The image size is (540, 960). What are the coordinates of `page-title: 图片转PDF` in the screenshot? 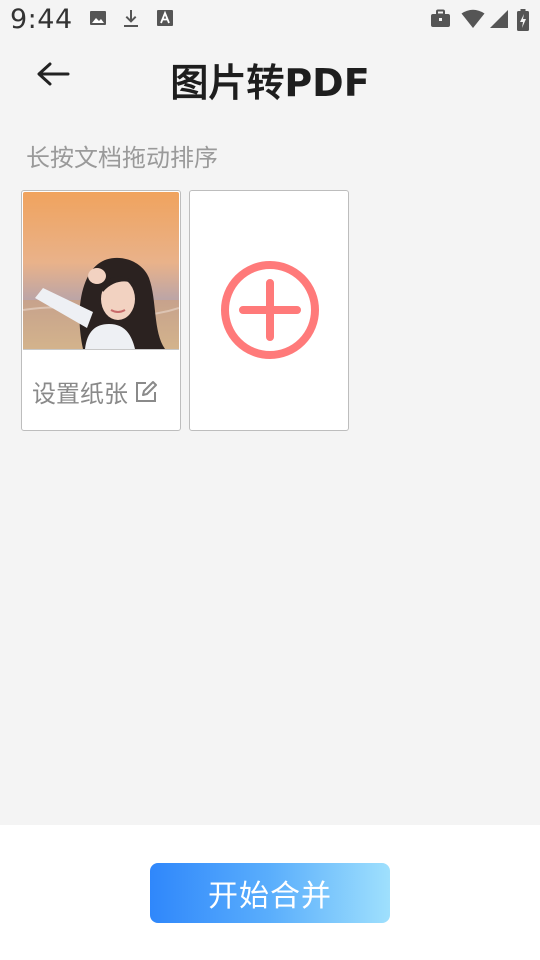 It's located at (270, 83).